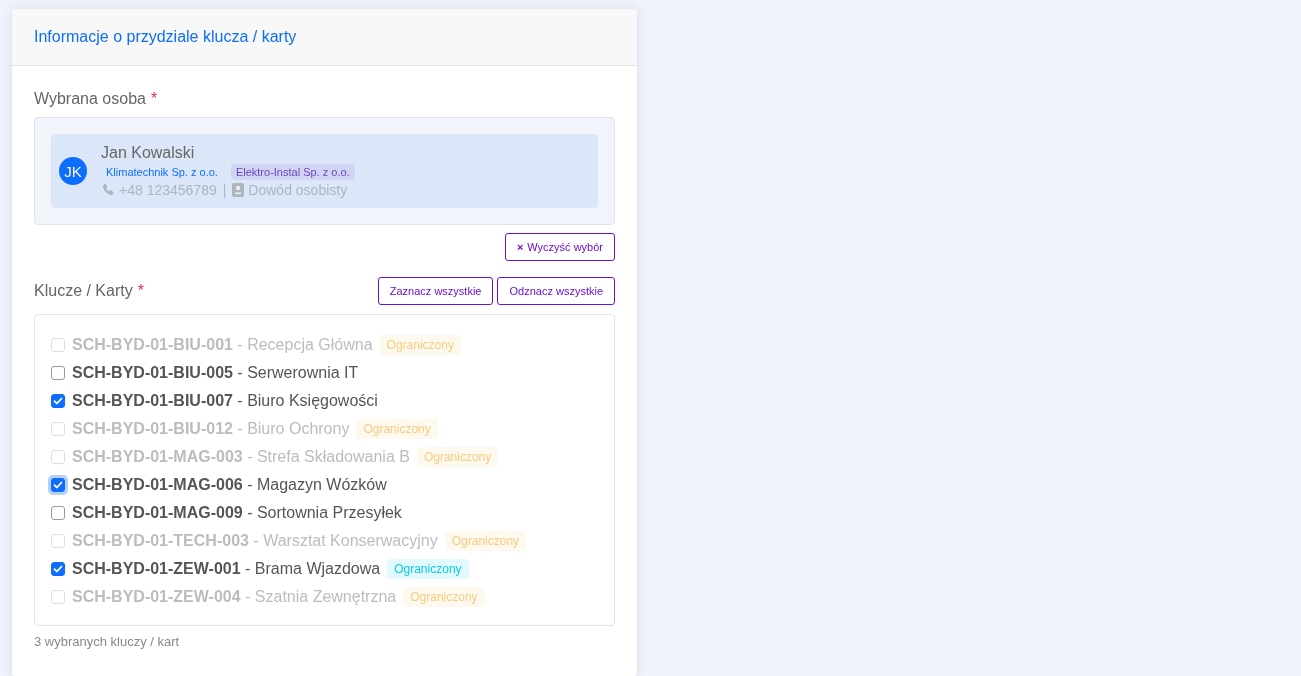  What do you see at coordinates (165, 37) in the screenshot?
I see `card-title: Informacje o przydziale klucza / karty` at bounding box center [165, 37].